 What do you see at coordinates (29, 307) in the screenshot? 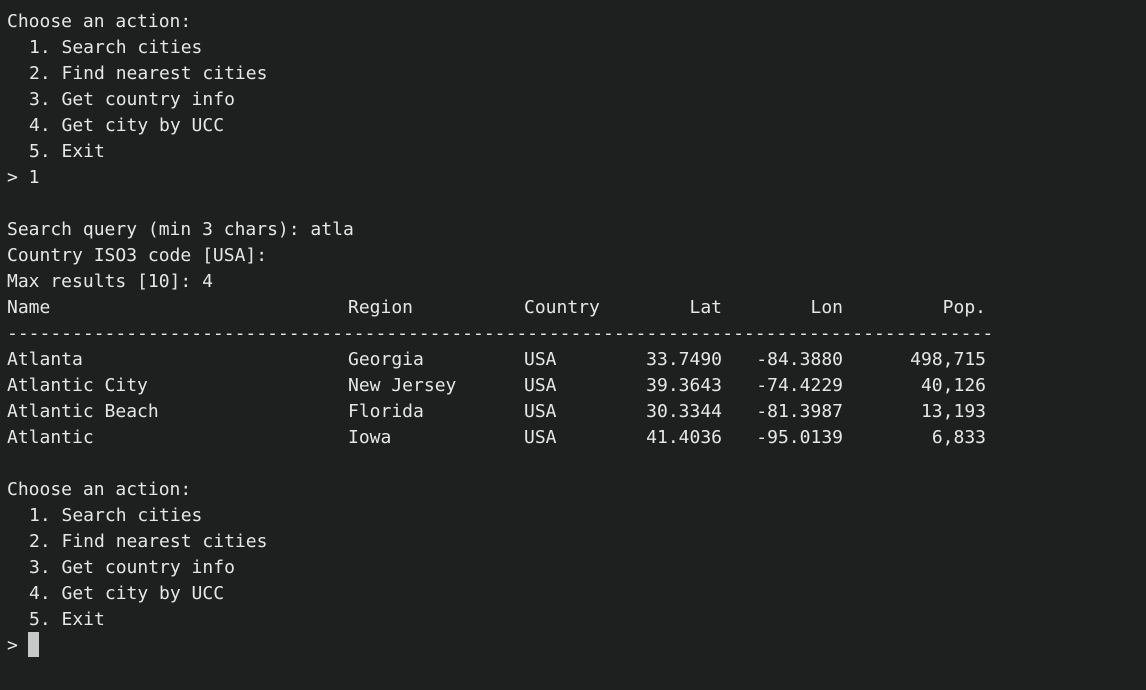
I see `header-name: Name` at bounding box center [29, 307].